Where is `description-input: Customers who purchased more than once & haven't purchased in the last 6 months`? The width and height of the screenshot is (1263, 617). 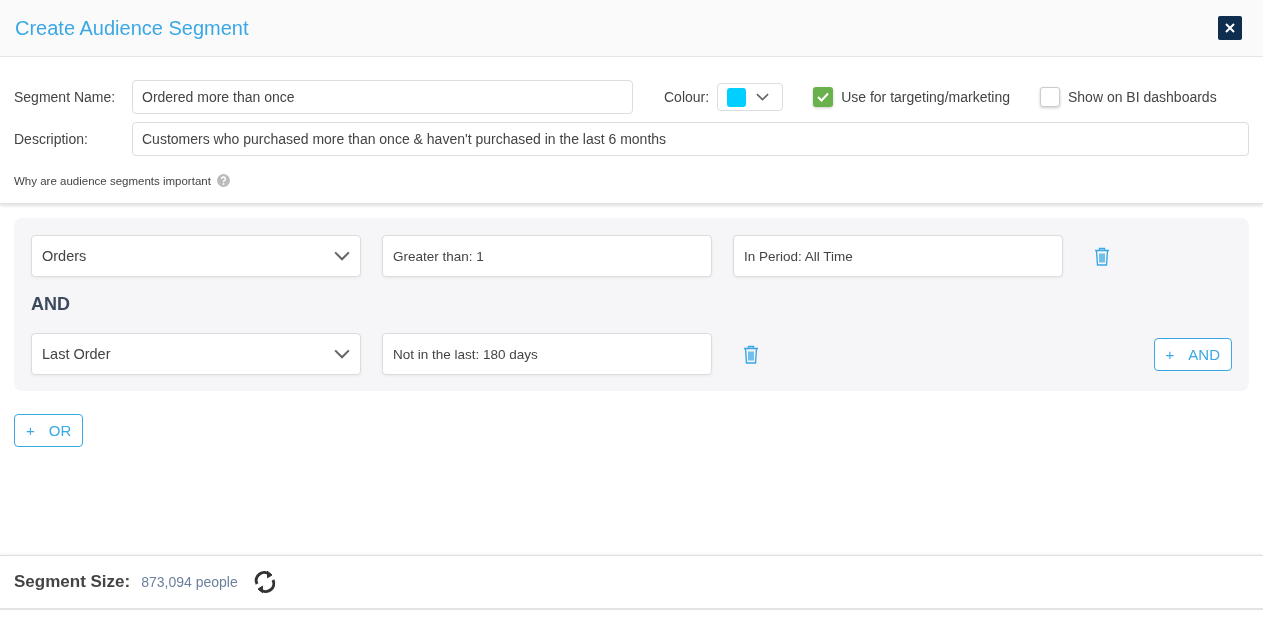
description-input: Customers who purchased more than once & haven't purchased in the last 6 months is located at coordinates (690, 139).